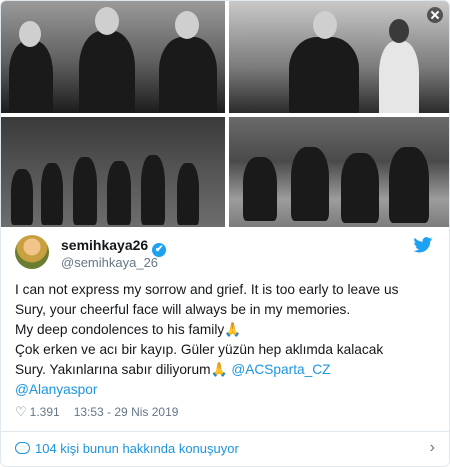 The width and height of the screenshot is (450, 467). Describe the element at coordinates (225, 390) in the screenshot. I see `tweet-line-6: @Alanyaspor` at that location.